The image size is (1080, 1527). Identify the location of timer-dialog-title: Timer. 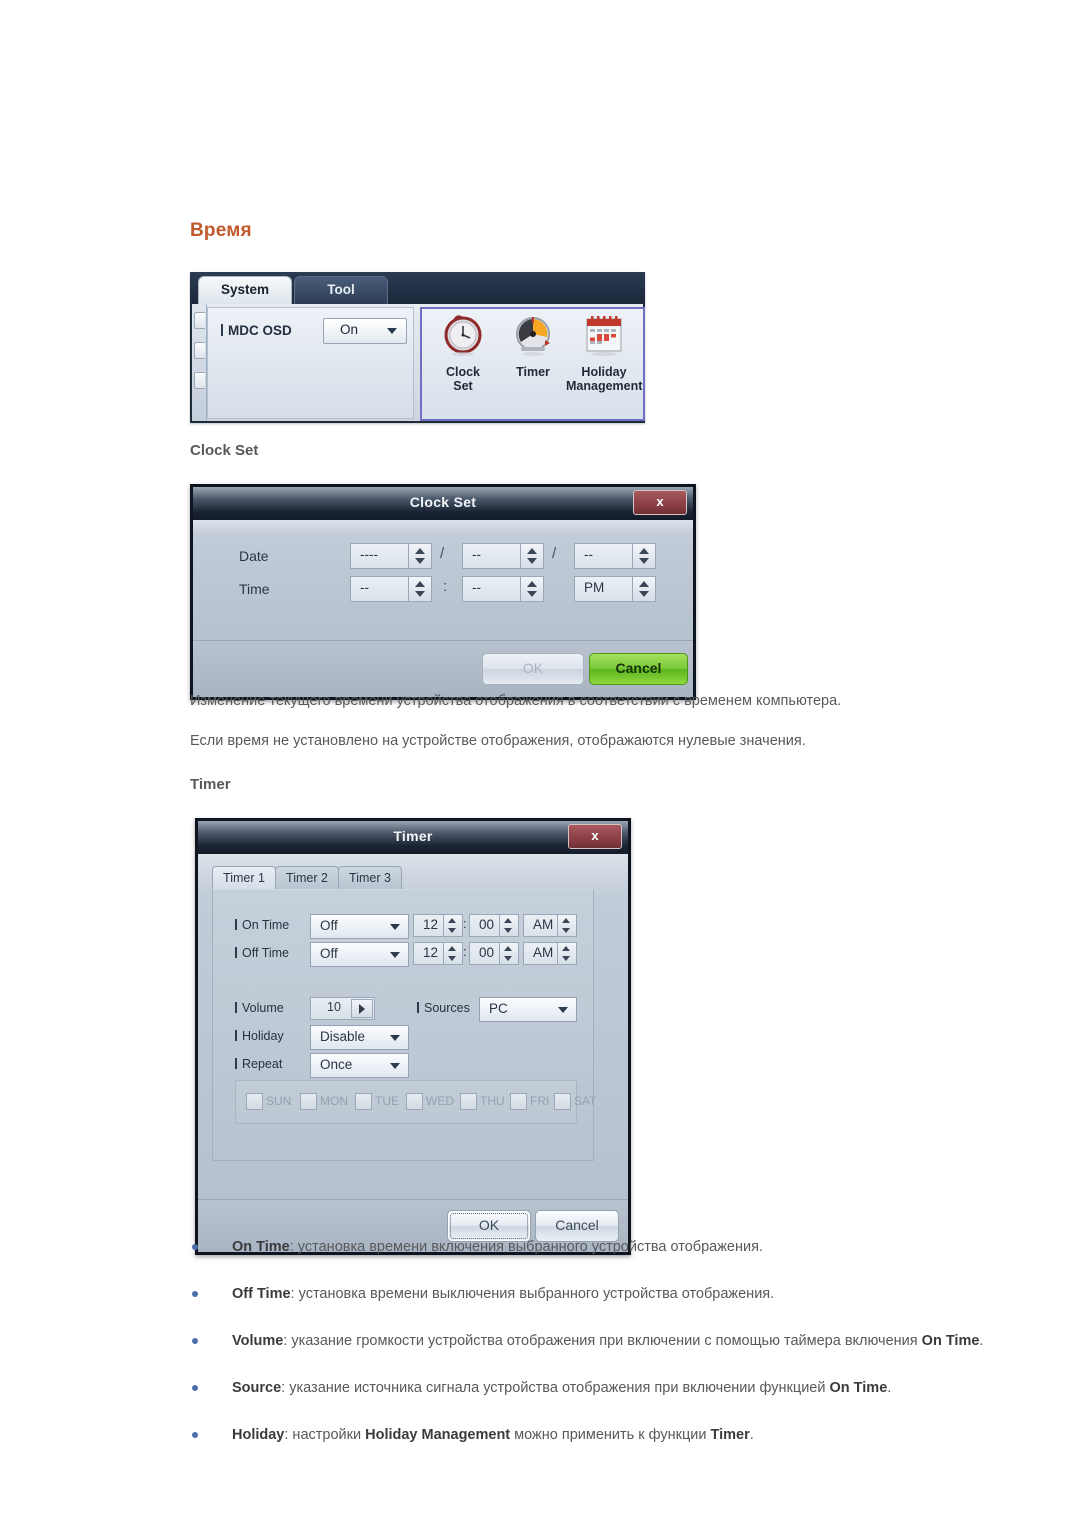
(413, 836).